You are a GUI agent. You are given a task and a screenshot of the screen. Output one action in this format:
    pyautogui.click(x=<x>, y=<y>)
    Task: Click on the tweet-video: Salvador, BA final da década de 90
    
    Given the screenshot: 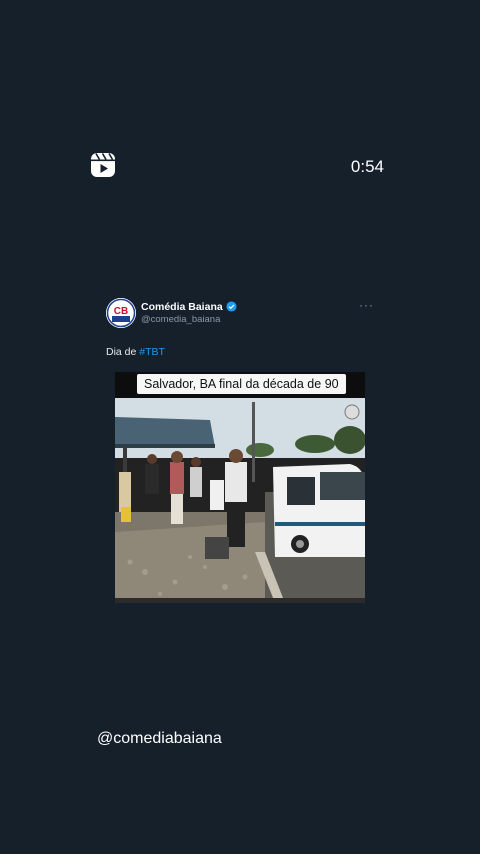 What is the action you would take?
    pyautogui.click(x=240, y=487)
    